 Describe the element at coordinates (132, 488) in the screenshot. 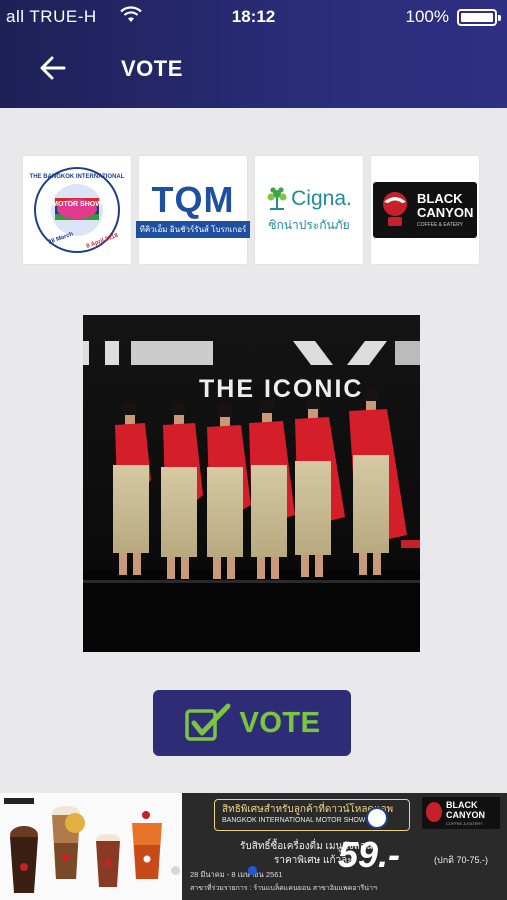

I see `contestant-figure` at that location.